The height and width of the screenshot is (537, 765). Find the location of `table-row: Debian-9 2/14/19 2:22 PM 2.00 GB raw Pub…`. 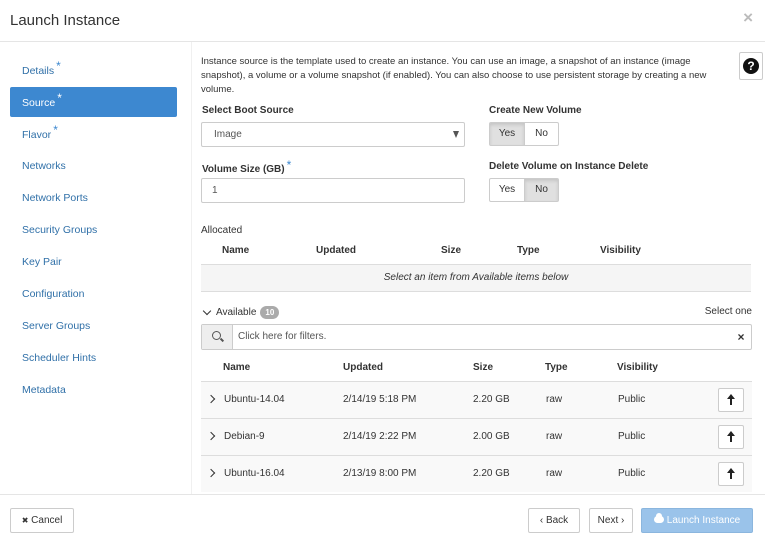

table-row: Debian-9 2/14/19 2:22 PM 2.00 GB raw Pub… is located at coordinates (476, 436).